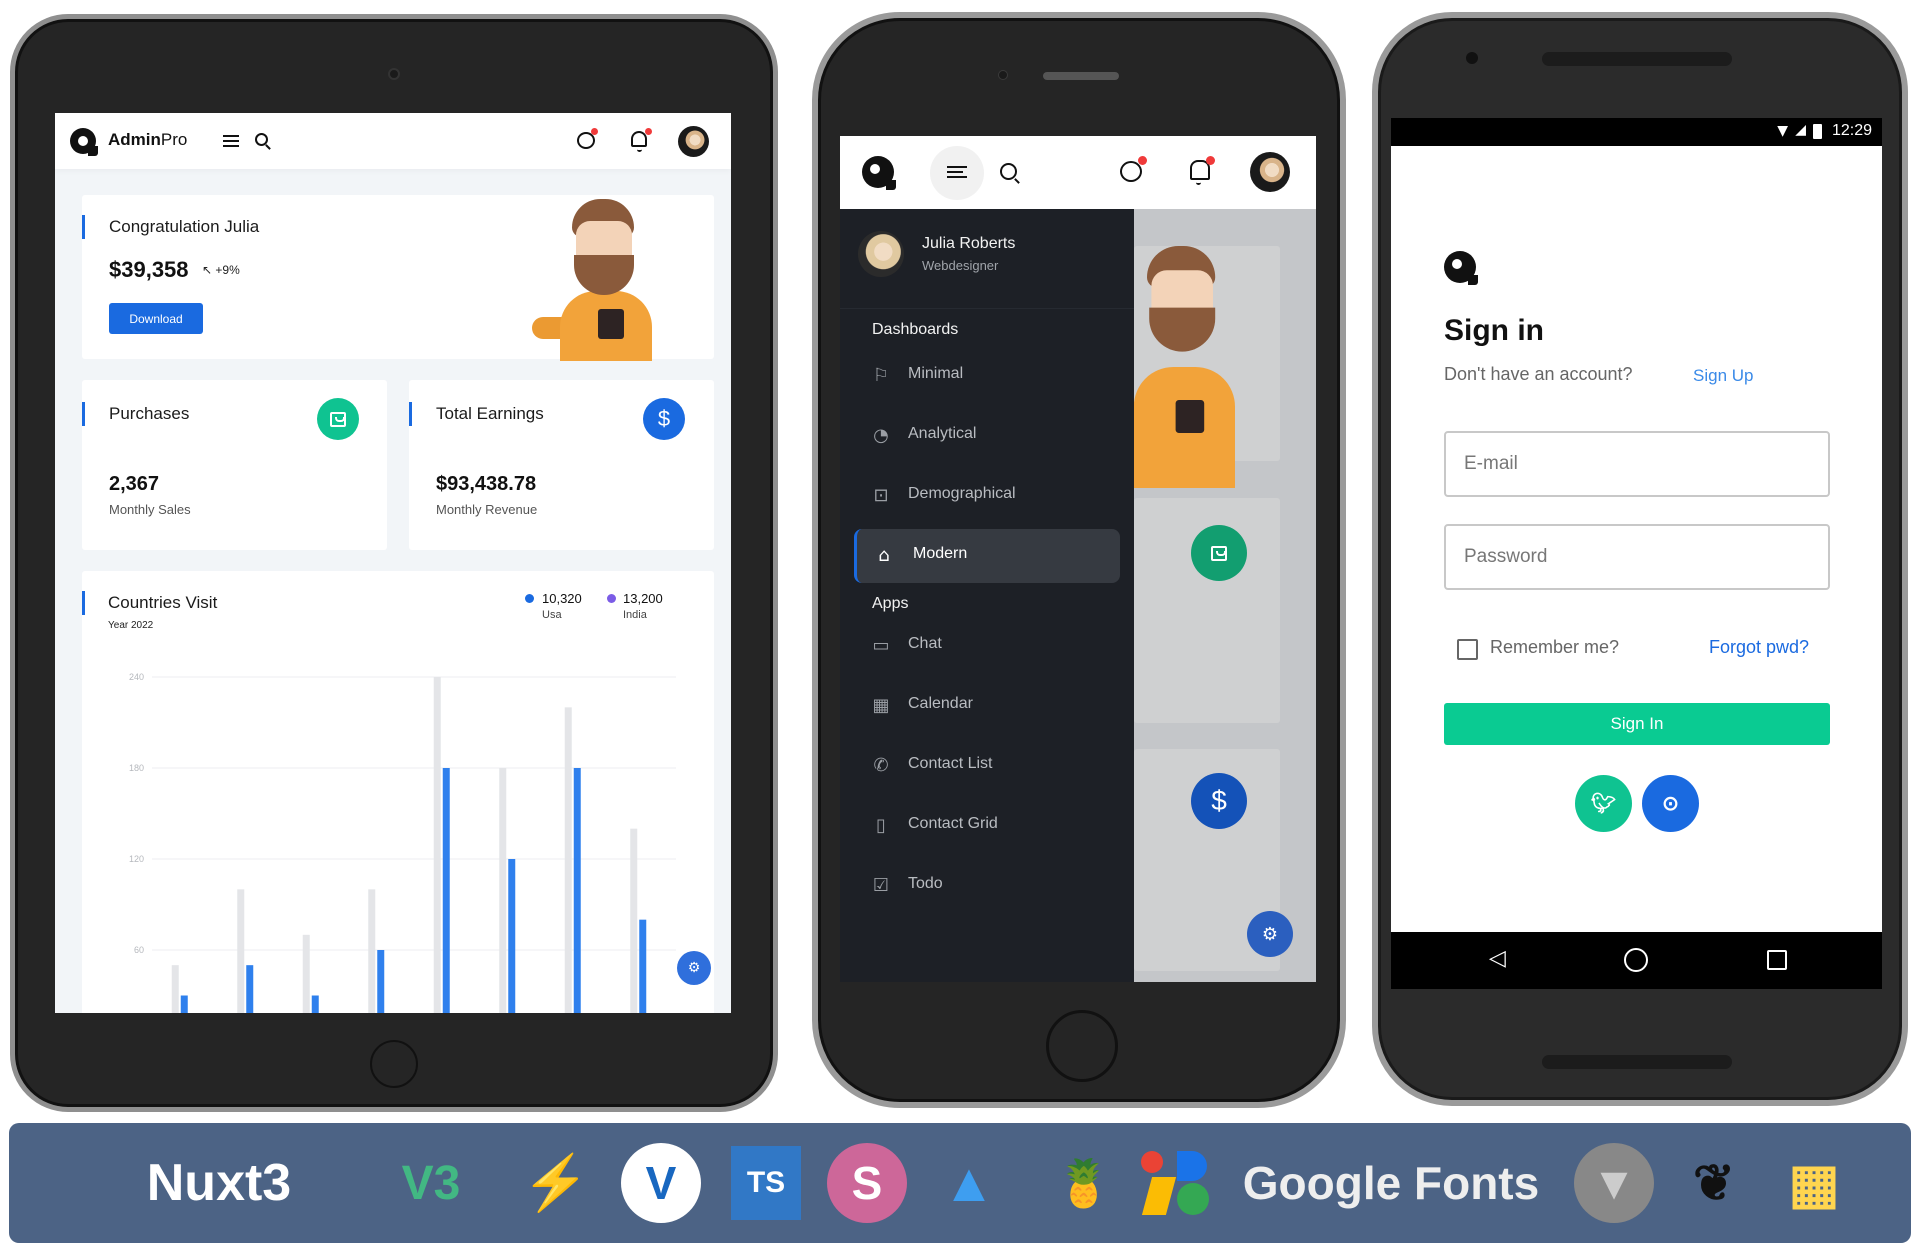 The image size is (1920, 1248). What do you see at coordinates (1494, 330) in the screenshot?
I see `signin-title: Sign in` at bounding box center [1494, 330].